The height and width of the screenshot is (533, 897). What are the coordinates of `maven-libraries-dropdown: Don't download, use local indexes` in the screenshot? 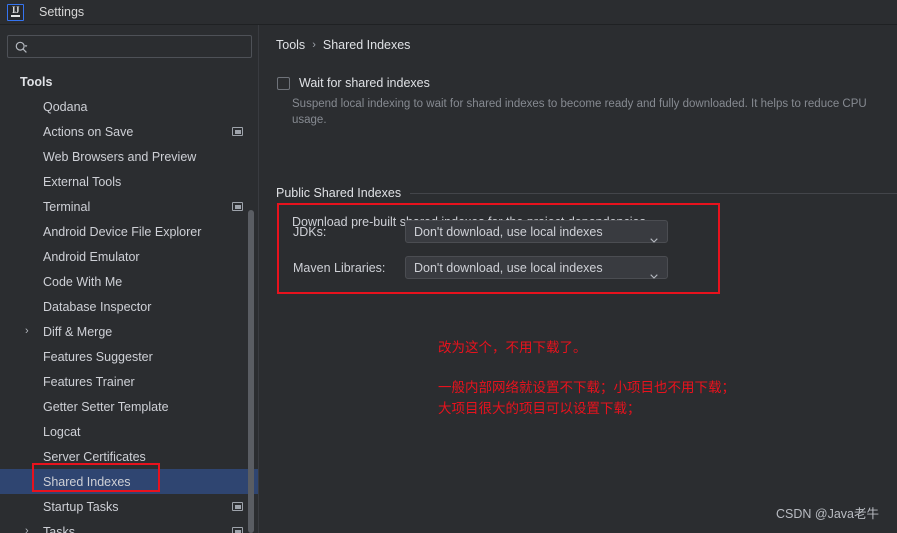 It's located at (536, 267).